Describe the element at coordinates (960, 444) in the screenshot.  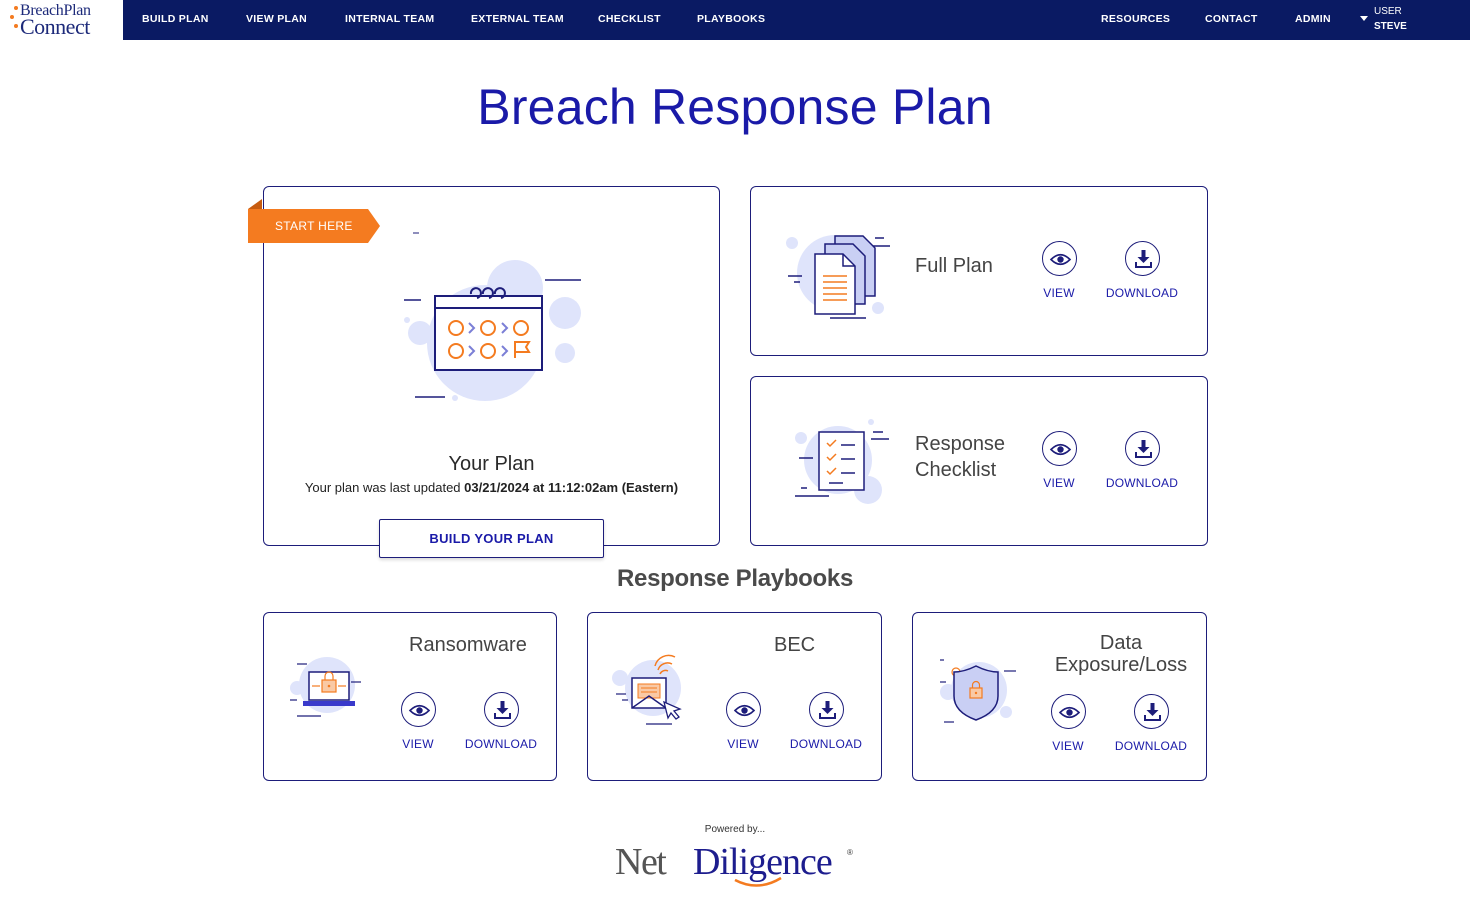
I see `checklist-title-line1: Response` at that location.